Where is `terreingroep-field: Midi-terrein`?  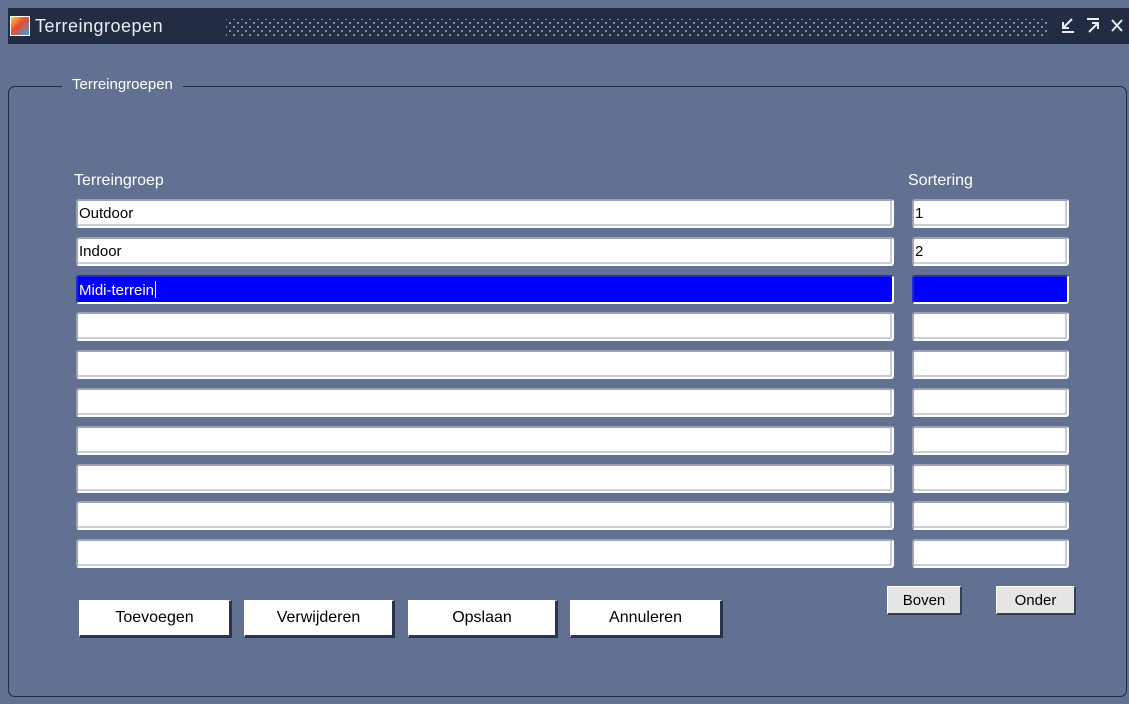
terreingroep-field: Midi-terrein is located at coordinates (485, 289).